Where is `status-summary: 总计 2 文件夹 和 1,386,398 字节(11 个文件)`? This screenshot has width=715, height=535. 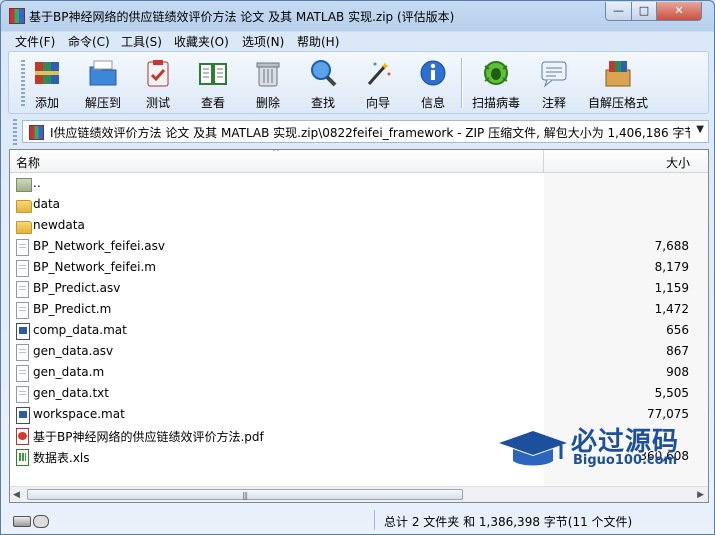
status-summary: 总计 2 文件夹 和 1,386,398 字节(11 个文件) is located at coordinates (508, 522).